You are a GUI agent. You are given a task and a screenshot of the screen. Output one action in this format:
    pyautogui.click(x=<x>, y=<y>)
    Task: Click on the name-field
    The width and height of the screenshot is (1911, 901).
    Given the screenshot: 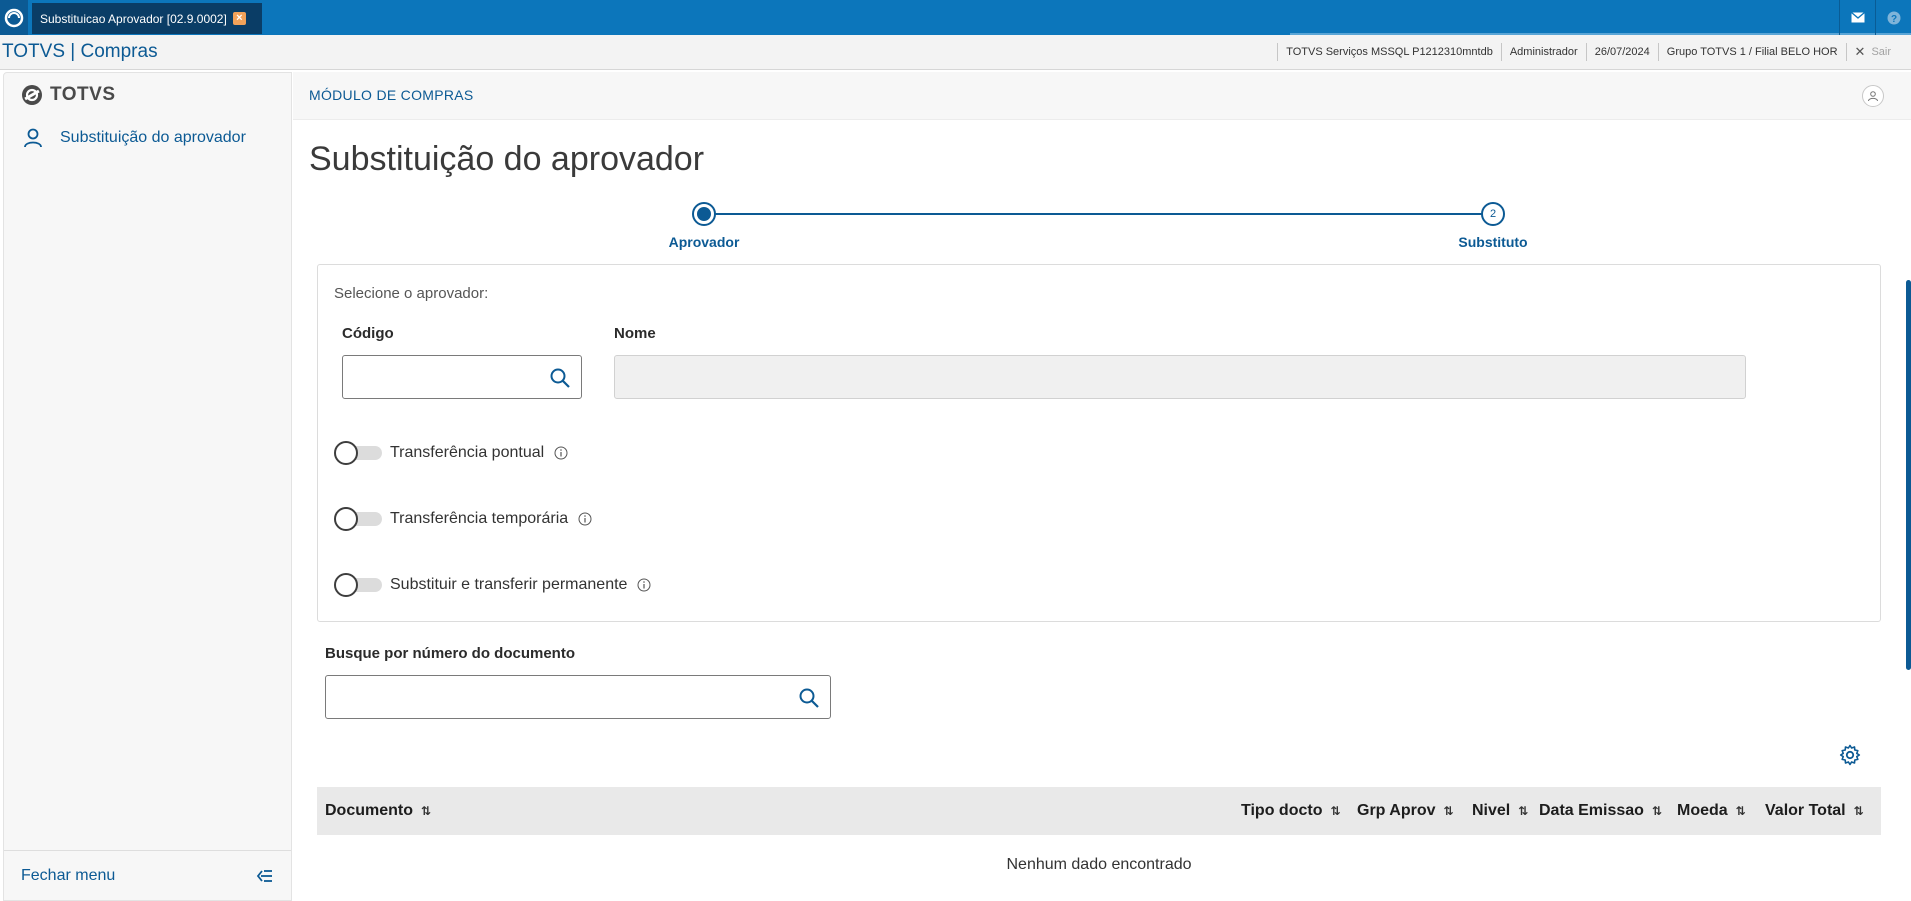 What is the action you would take?
    pyautogui.click(x=1180, y=377)
    